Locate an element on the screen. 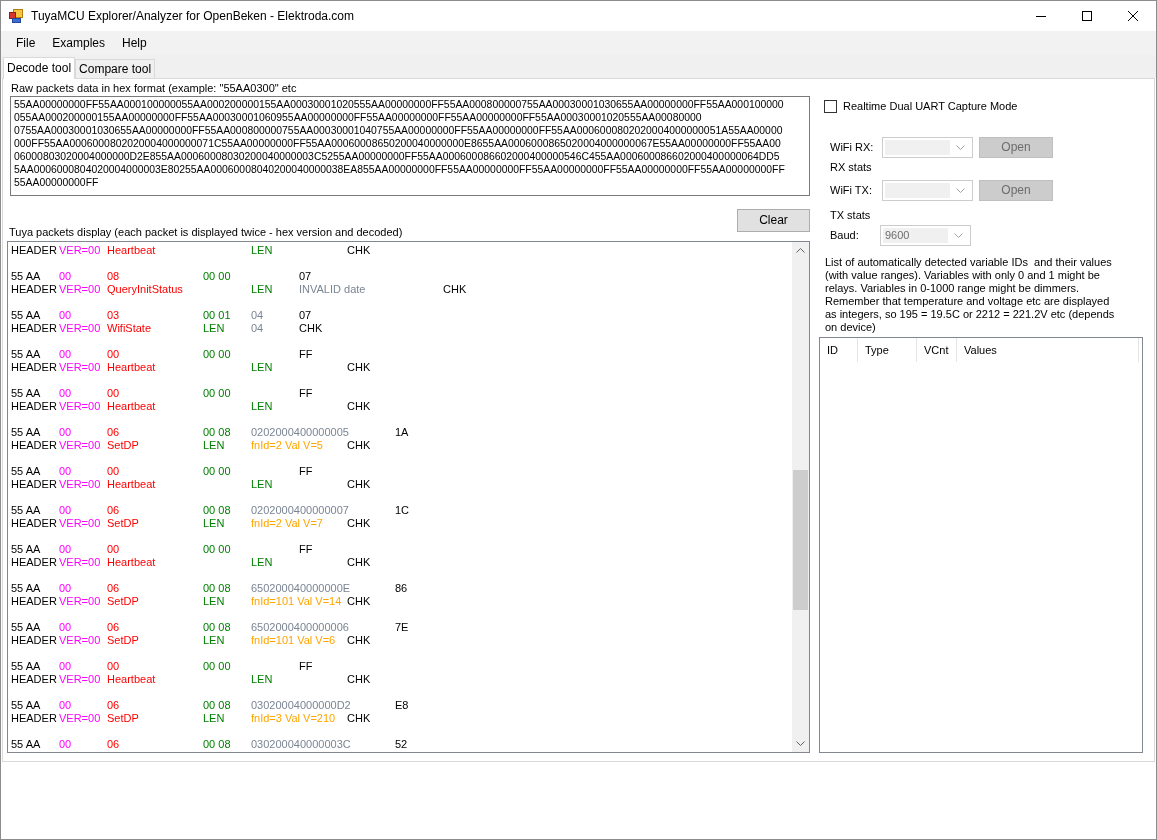 Image resolution: width=1157 pixels, height=840 pixels. column-header: Values is located at coordinates (1048, 350).